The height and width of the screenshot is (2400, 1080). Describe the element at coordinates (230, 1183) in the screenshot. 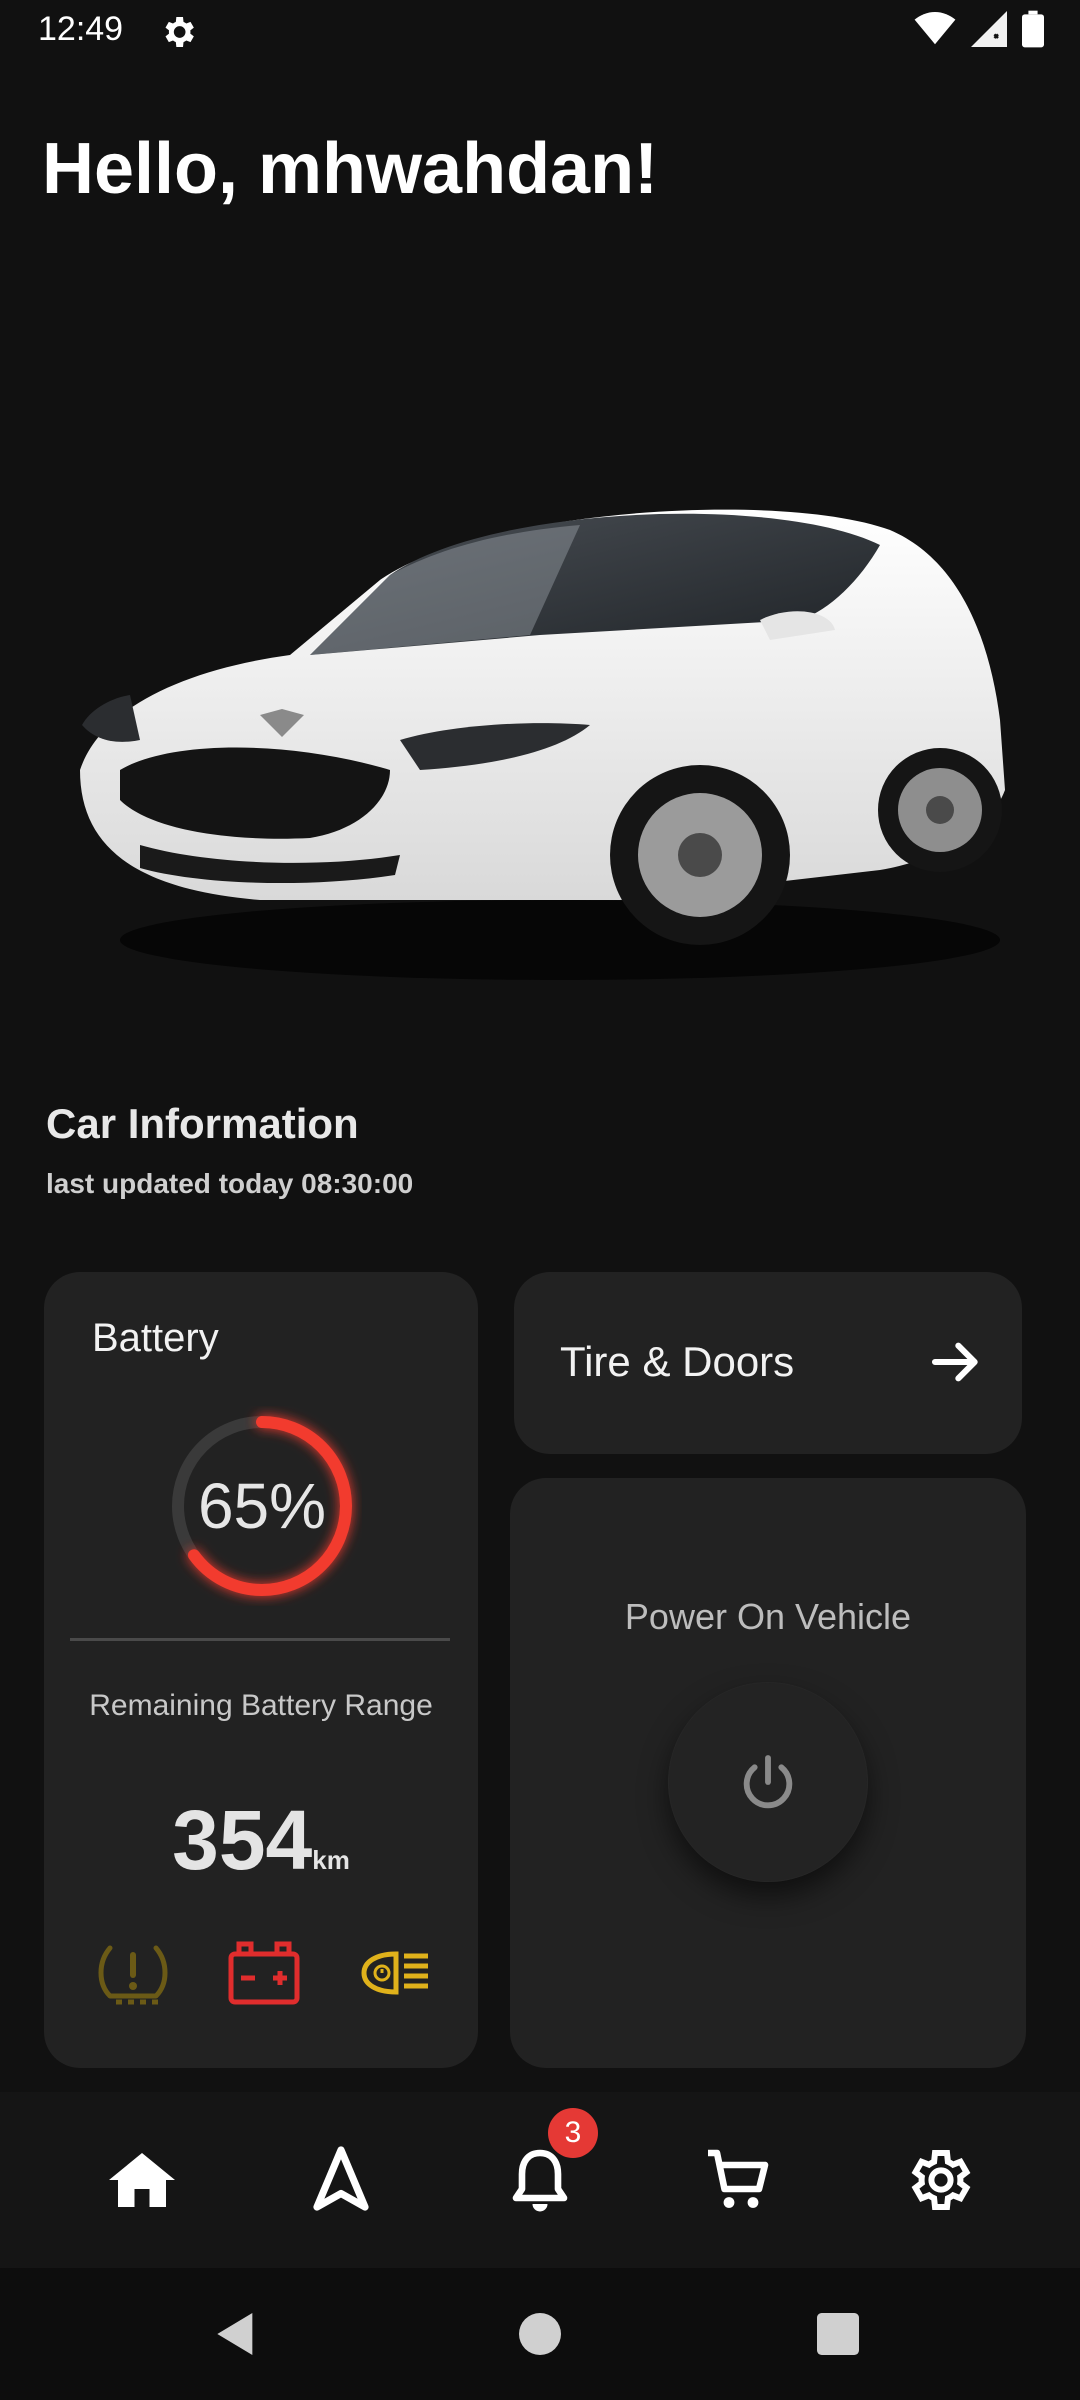

I see `last-updated-text: last updated today 08:30:00` at that location.